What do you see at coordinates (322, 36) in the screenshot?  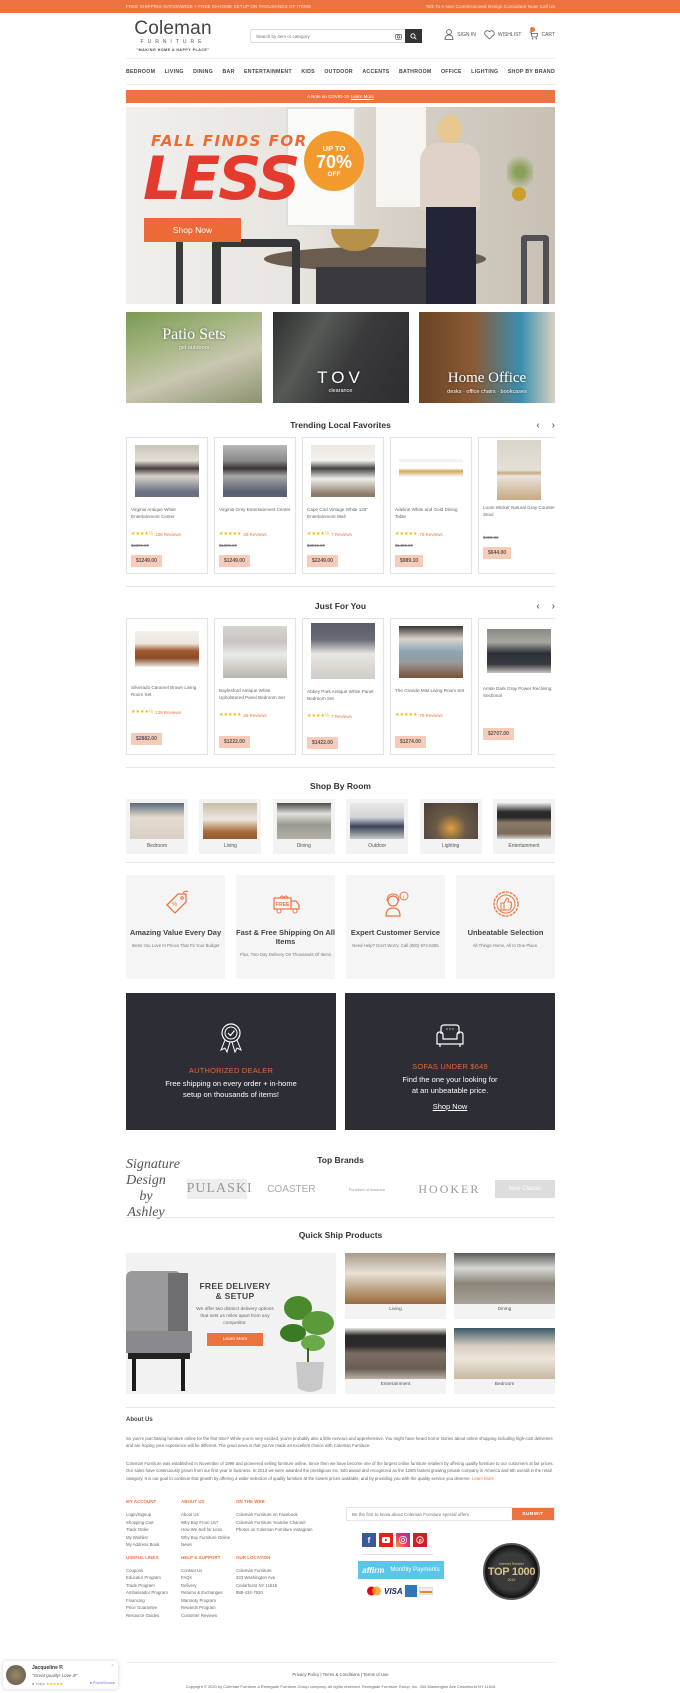 I see `search-input` at bounding box center [322, 36].